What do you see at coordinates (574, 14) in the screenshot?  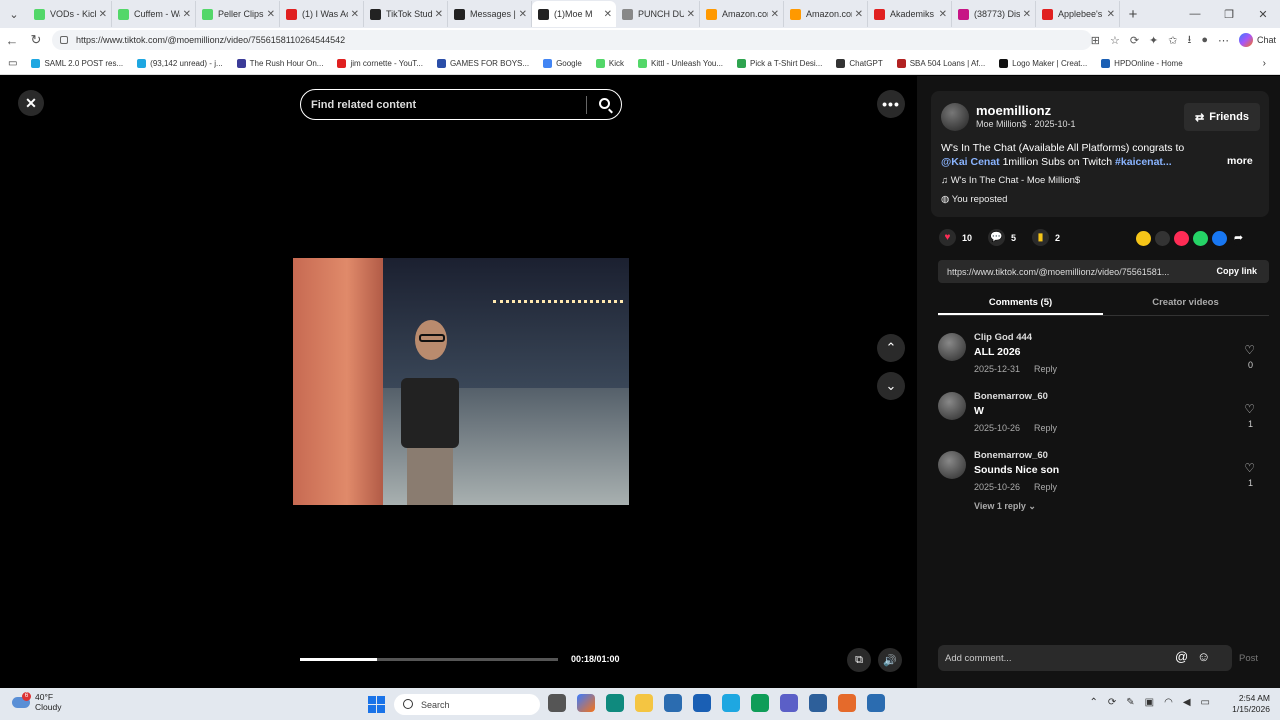 I see `browser-tab: (1)Moe M ✕` at bounding box center [574, 14].